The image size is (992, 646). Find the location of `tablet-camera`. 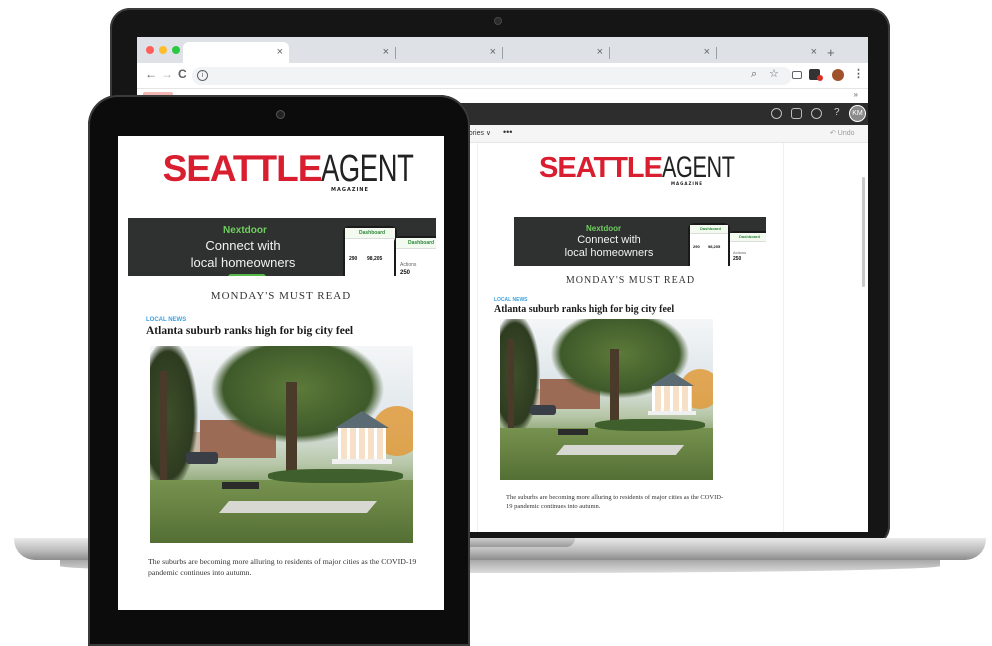

tablet-camera is located at coordinates (280, 114).